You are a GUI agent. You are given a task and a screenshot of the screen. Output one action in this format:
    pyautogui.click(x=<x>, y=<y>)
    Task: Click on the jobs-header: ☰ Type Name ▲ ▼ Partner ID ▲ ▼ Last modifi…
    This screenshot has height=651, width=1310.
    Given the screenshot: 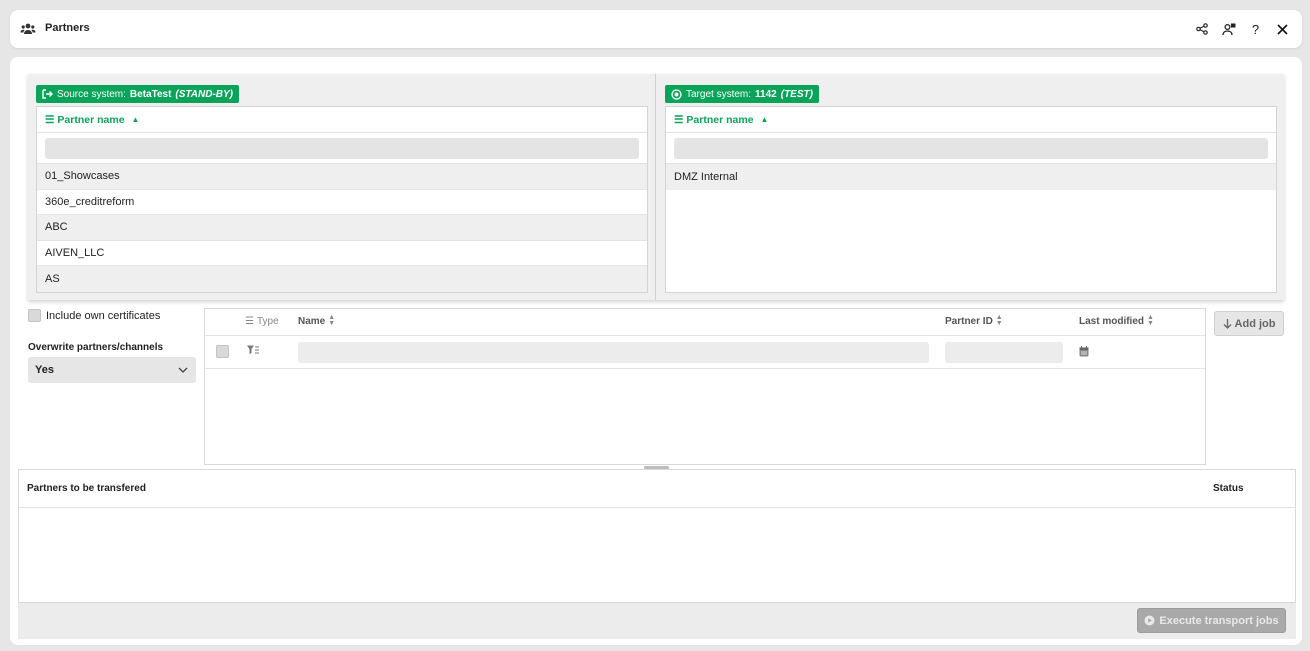 What is the action you would take?
    pyautogui.click(x=705, y=322)
    